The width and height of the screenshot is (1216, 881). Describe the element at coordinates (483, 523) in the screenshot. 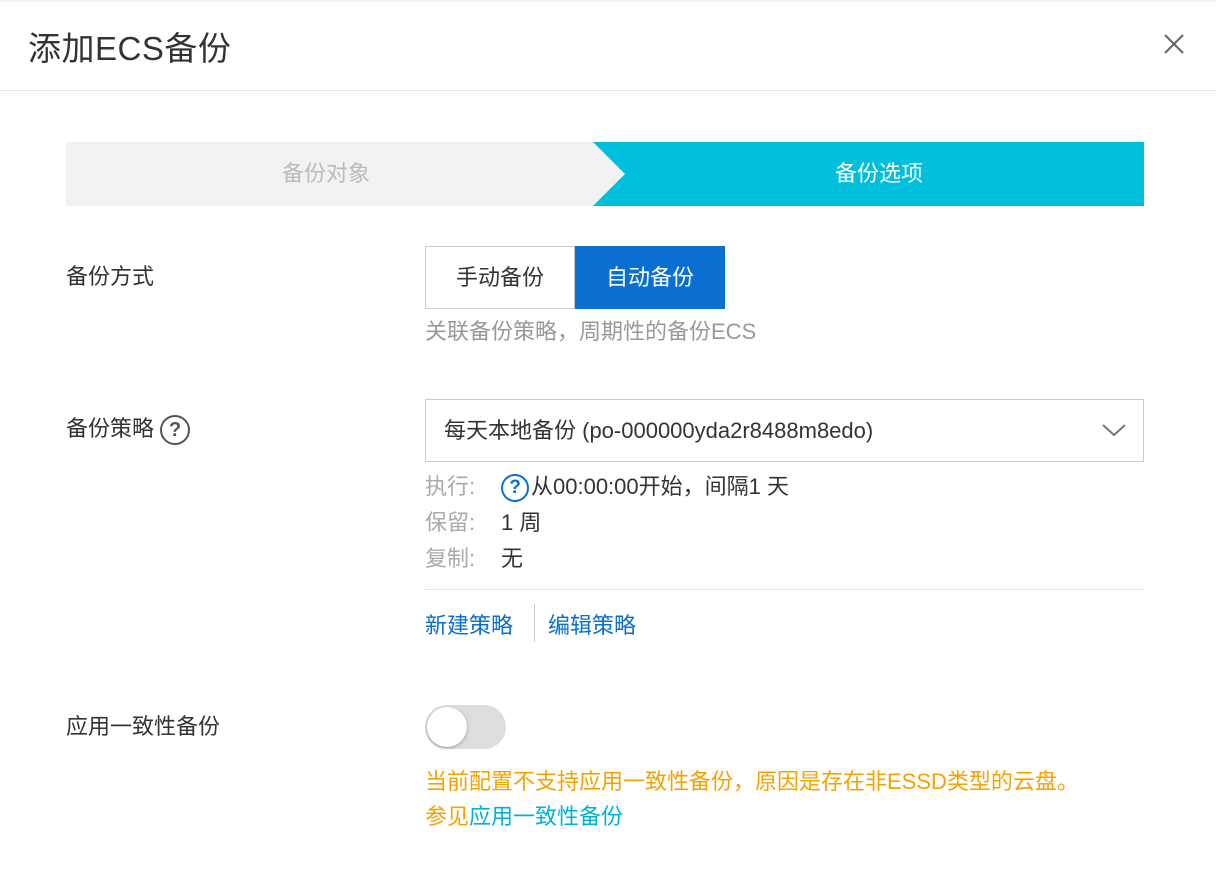

I see `policy-retain-row: 保留: 1 周` at that location.